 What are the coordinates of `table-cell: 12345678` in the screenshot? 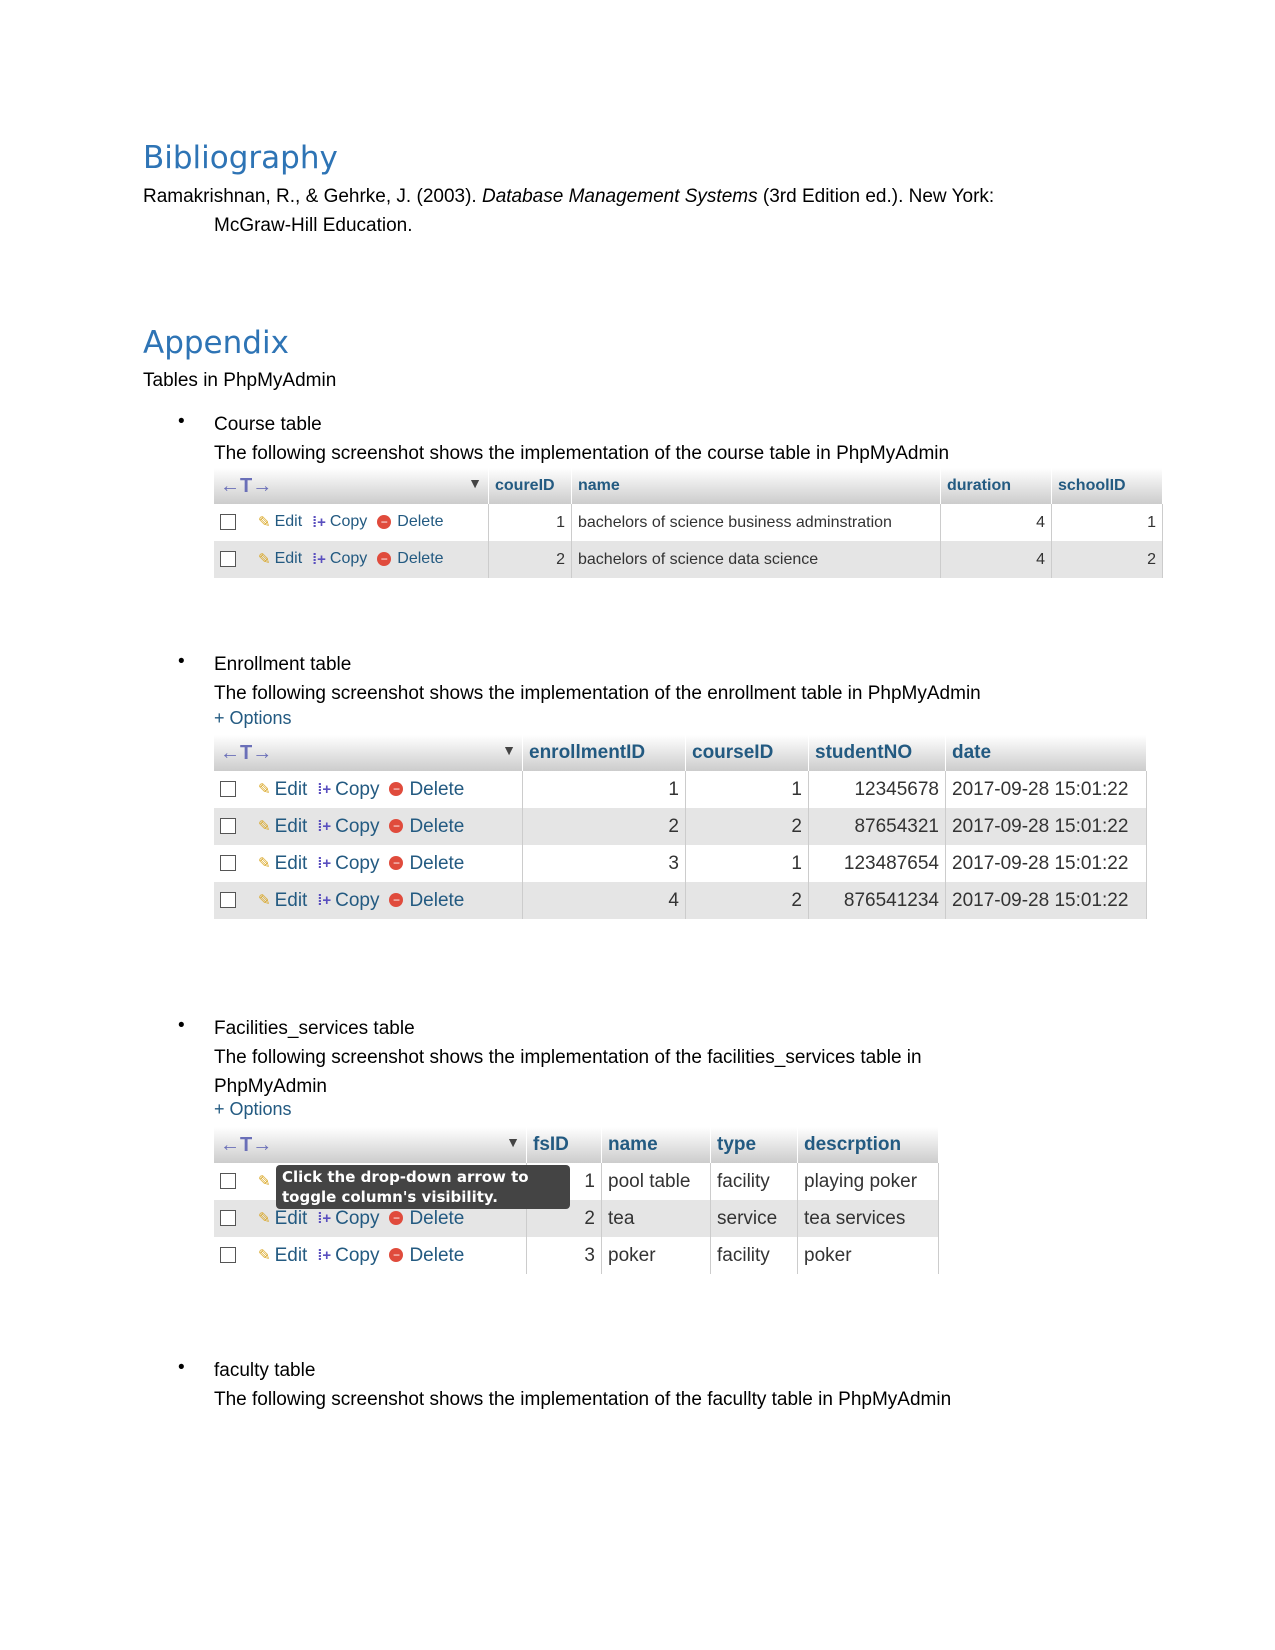 It's located at (877, 789).